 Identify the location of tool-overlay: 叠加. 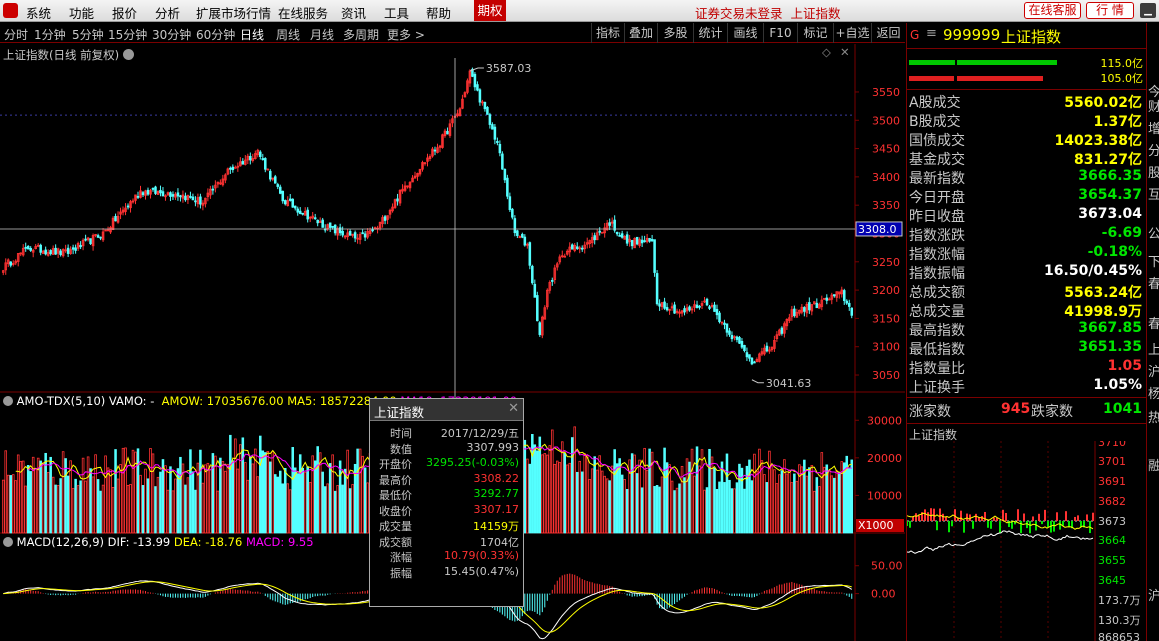
(640, 33).